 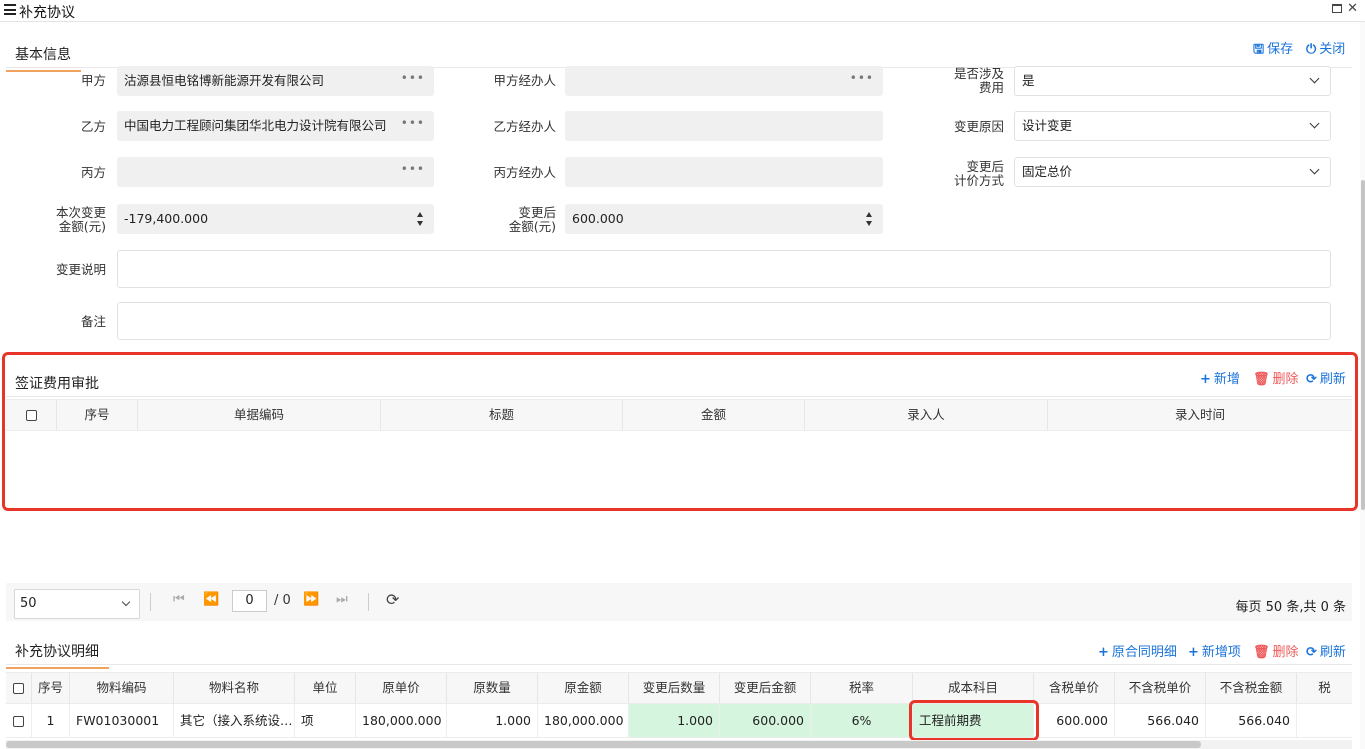 I want to click on col-header: 不含税金额, so click(x=1251, y=688).